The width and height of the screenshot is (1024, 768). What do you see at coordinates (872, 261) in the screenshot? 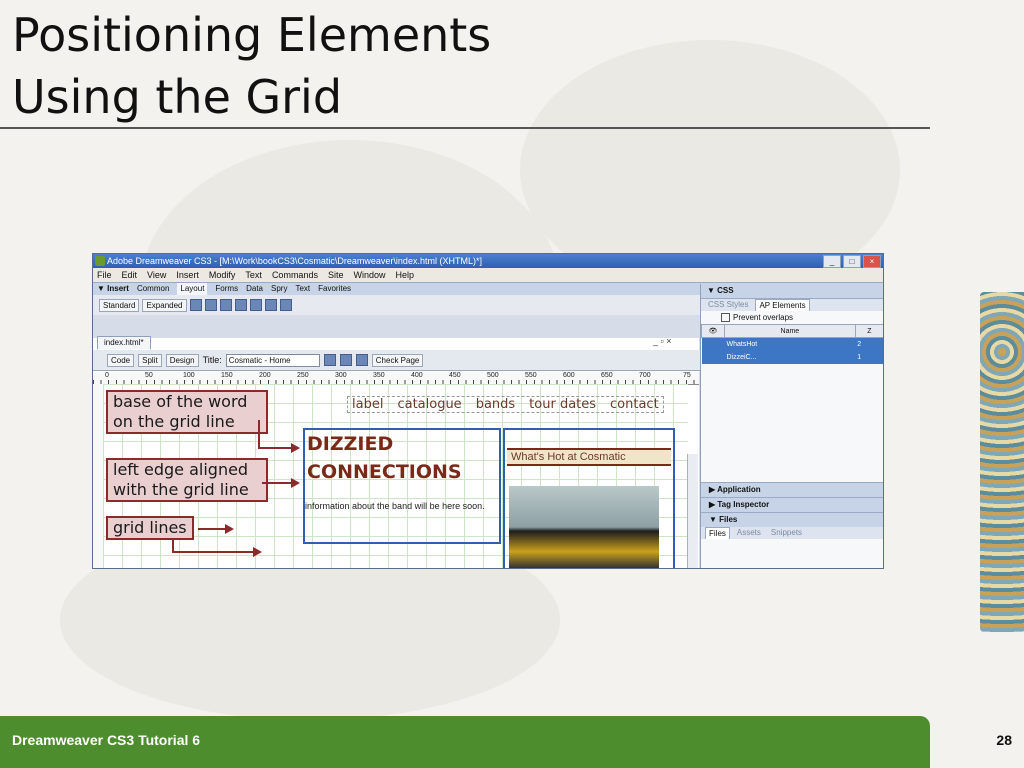
I see `close-icon: ×` at bounding box center [872, 261].